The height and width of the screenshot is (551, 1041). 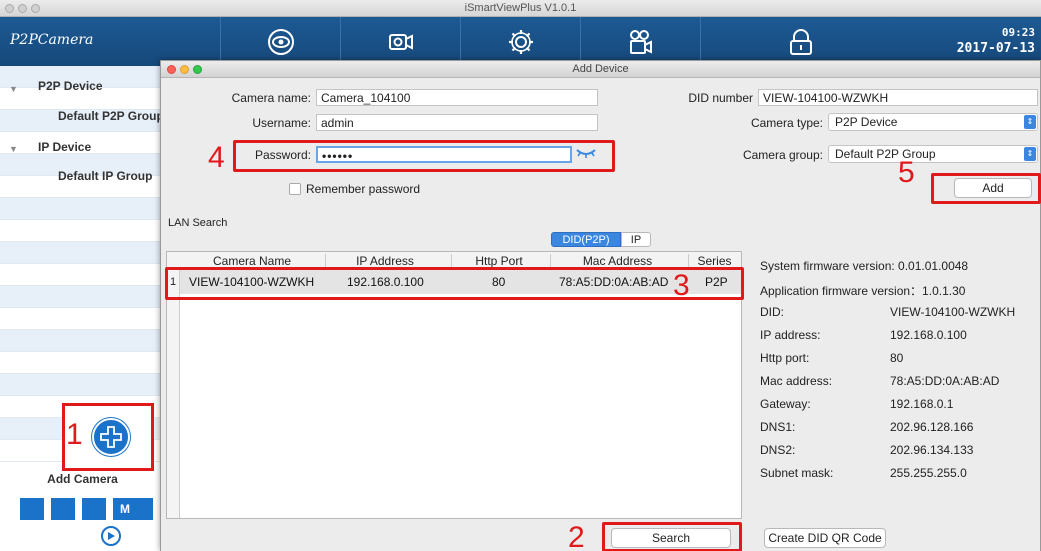 What do you see at coordinates (74, 434) in the screenshot?
I see `step-1-marker: 1` at bounding box center [74, 434].